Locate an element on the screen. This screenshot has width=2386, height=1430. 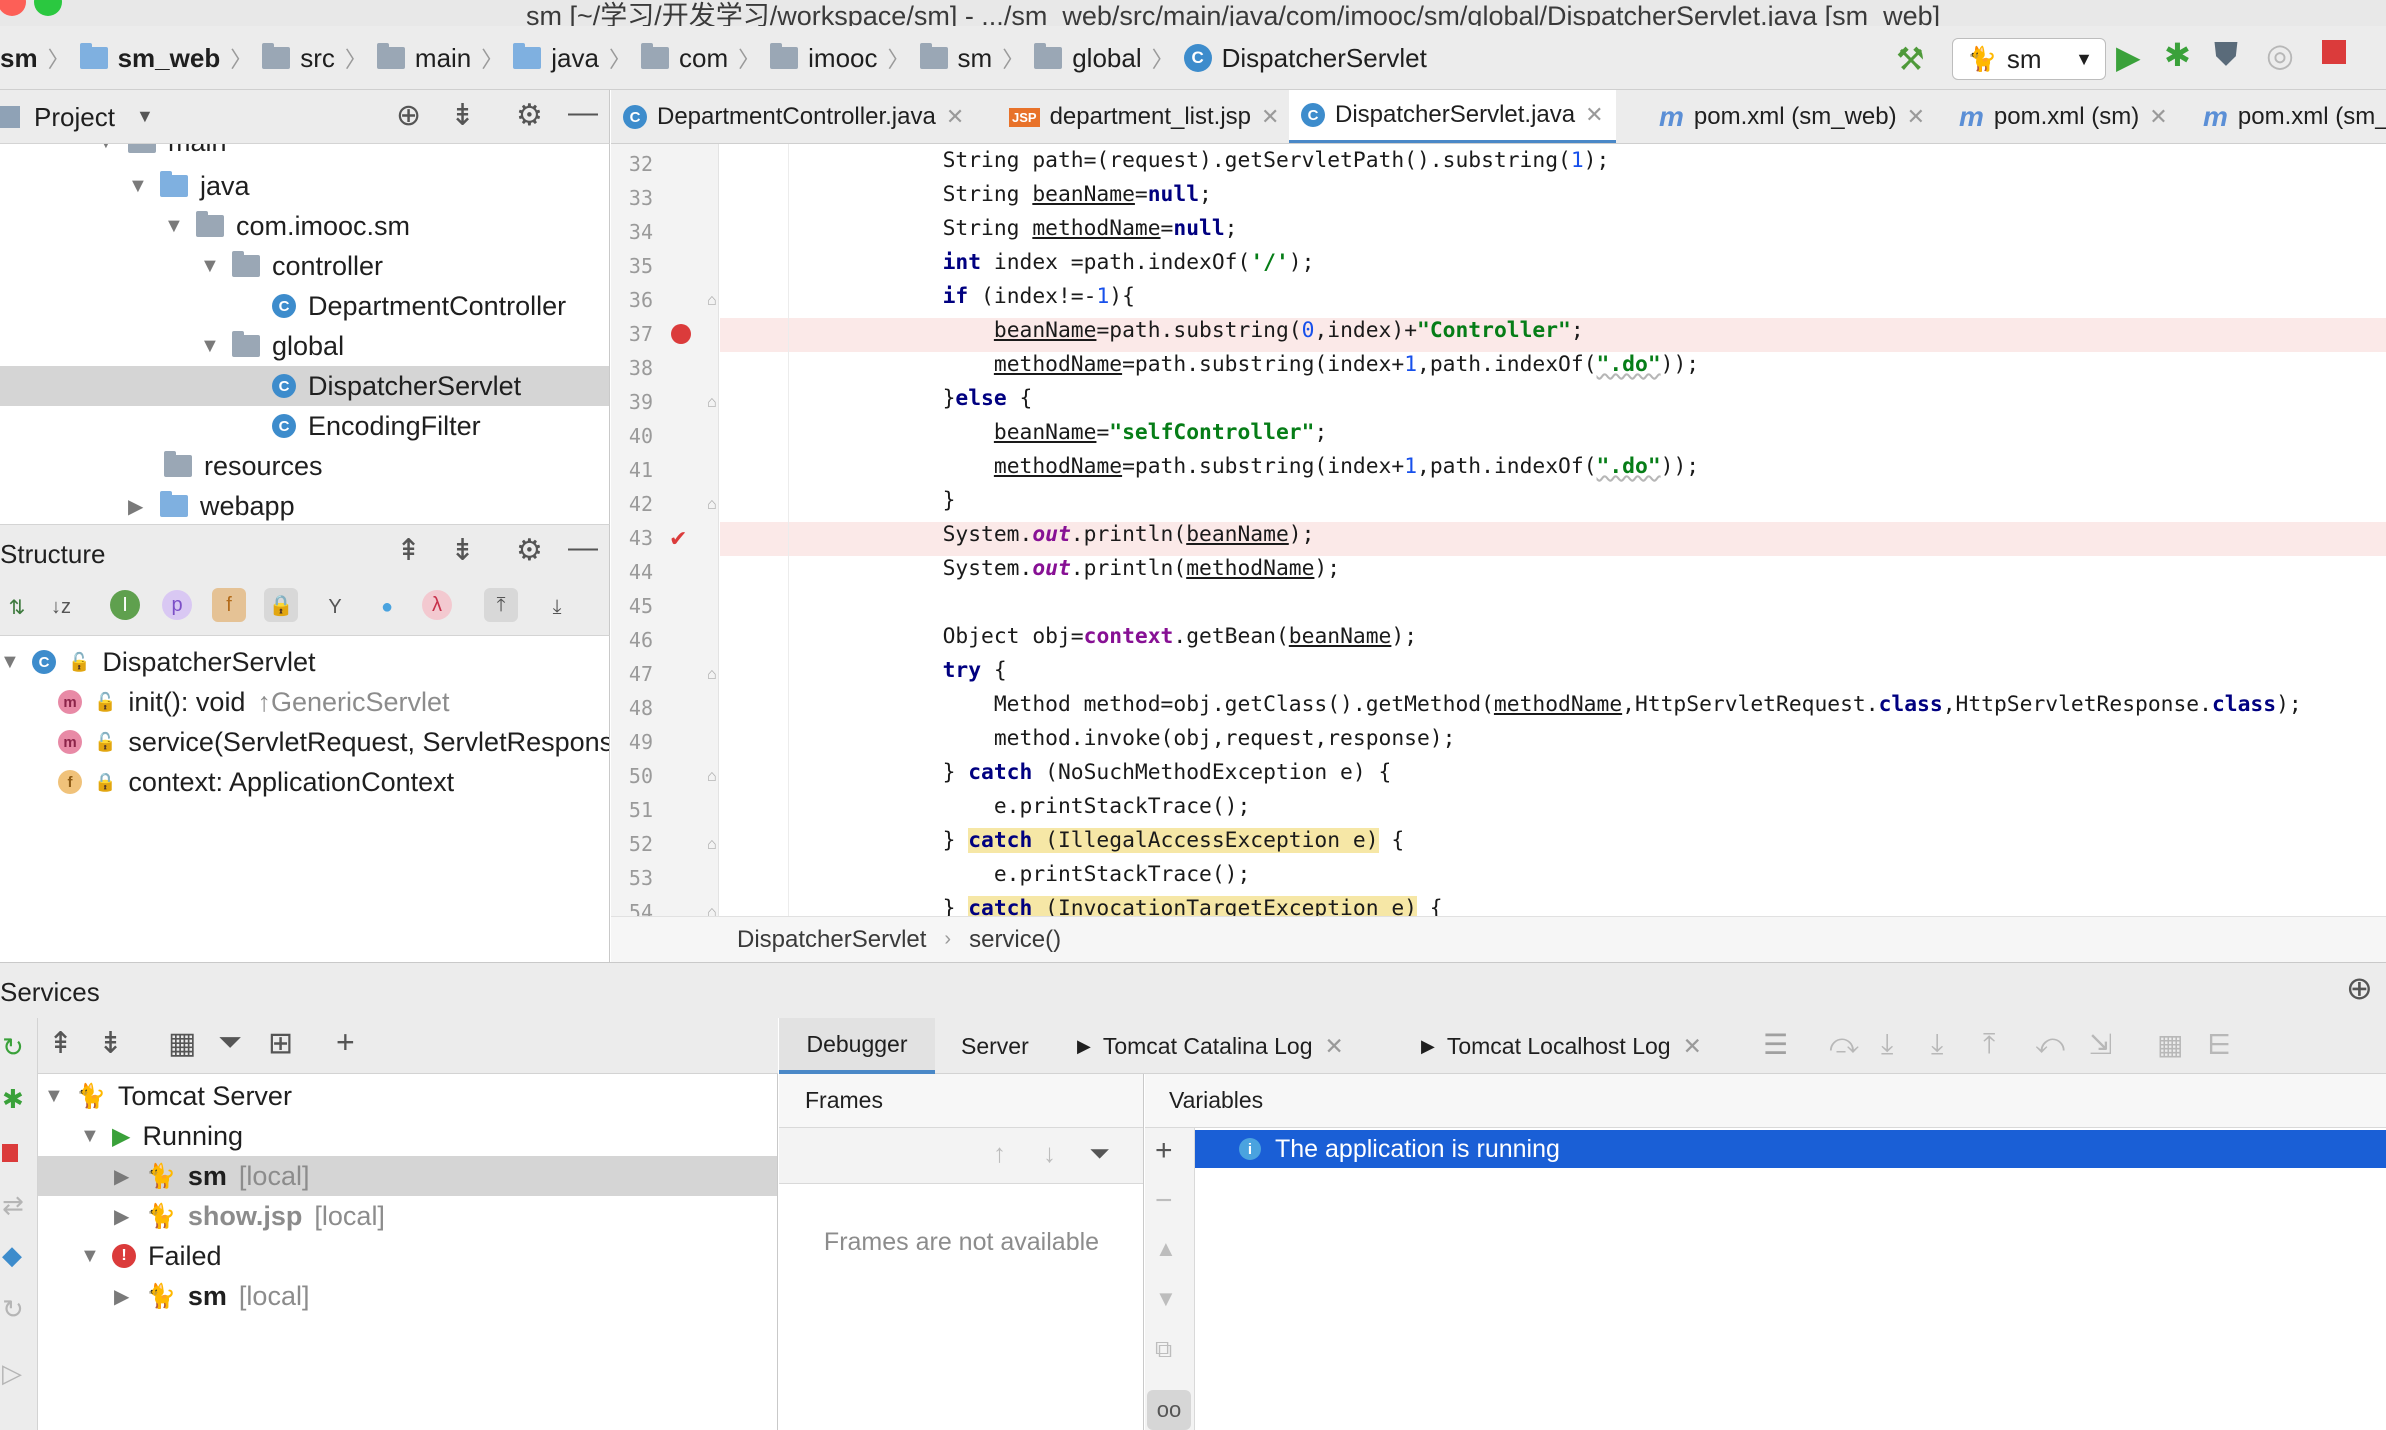
breadcrumb-item: sm_web is located at coordinates (169, 58).